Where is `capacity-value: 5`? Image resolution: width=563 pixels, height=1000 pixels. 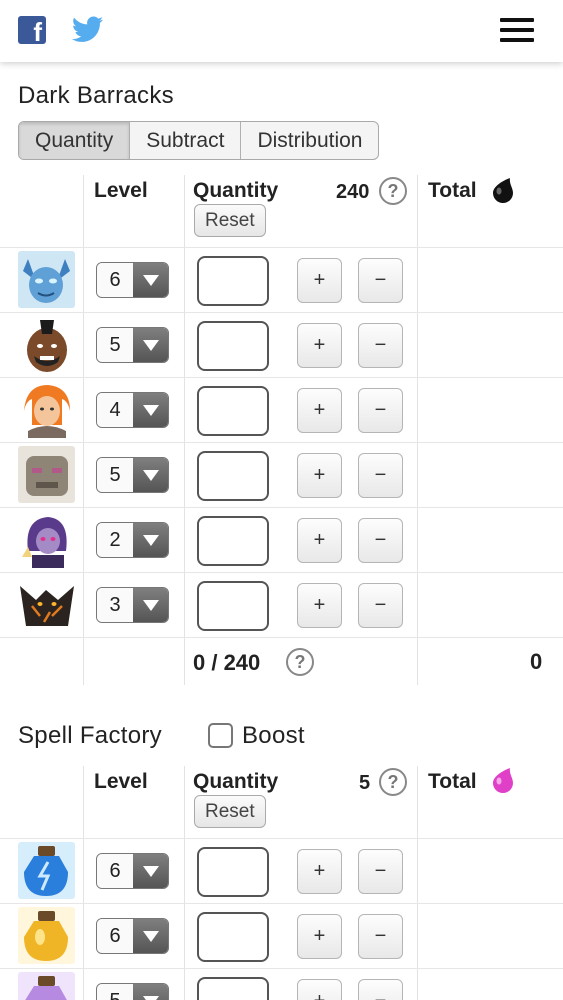 capacity-value: 5 is located at coordinates (365, 783).